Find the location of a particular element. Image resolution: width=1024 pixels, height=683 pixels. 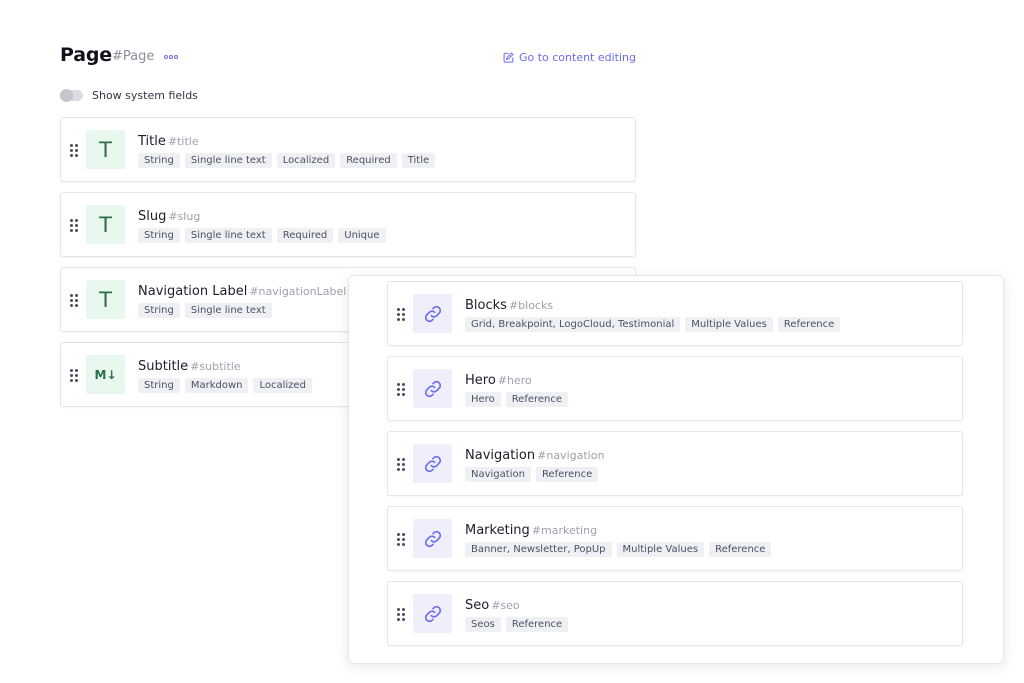

go-to-content-editing-label: Go to content editing is located at coordinates (577, 57).